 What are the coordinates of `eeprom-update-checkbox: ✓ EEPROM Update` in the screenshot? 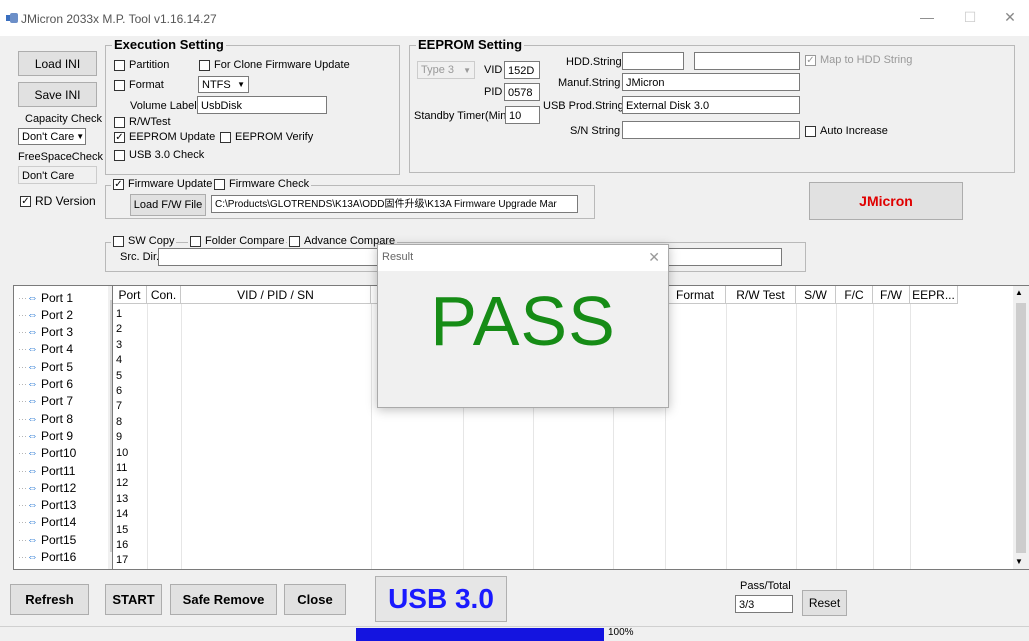 It's located at (164, 137).